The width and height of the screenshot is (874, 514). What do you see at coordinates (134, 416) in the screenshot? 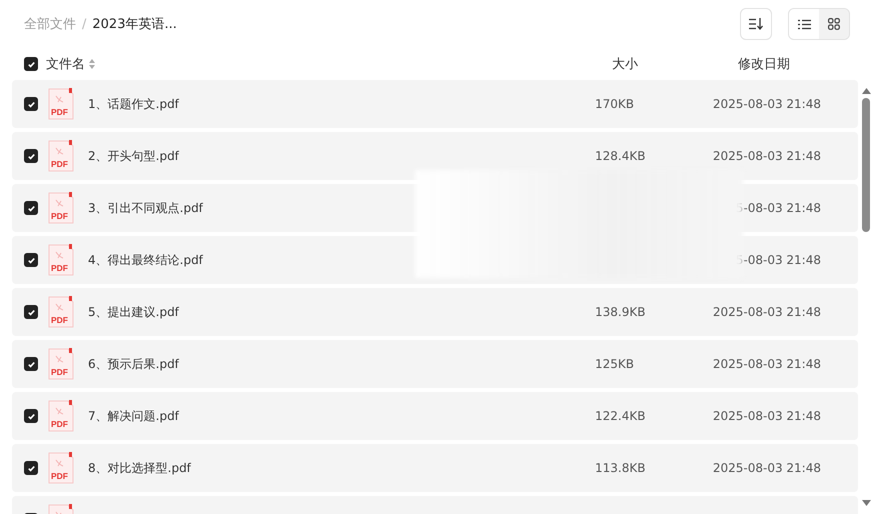
I see `file-name: 7、解决问题.pdf` at bounding box center [134, 416].